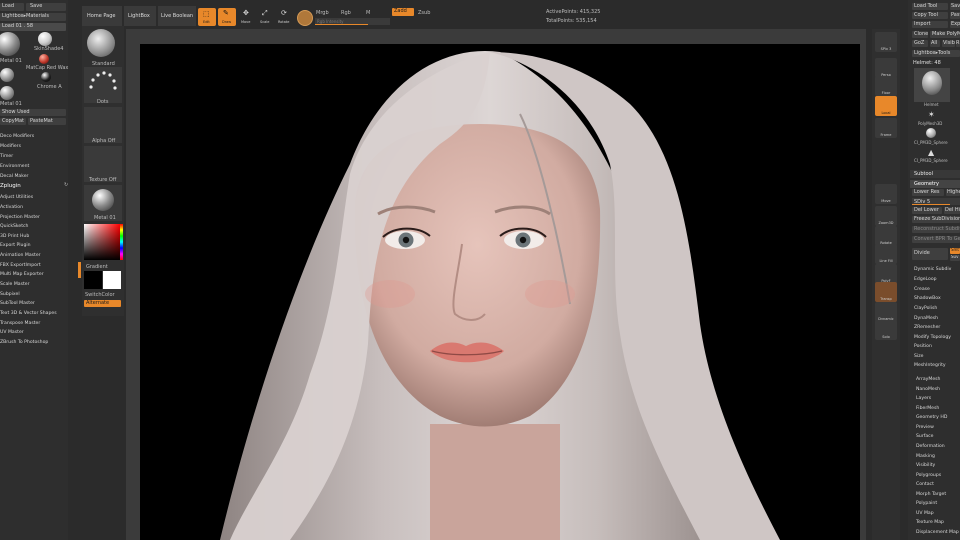 Image resolution: width=960 pixels, height=540 pixels. I want to click on zsub-button: Zsub, so click(424, 13).